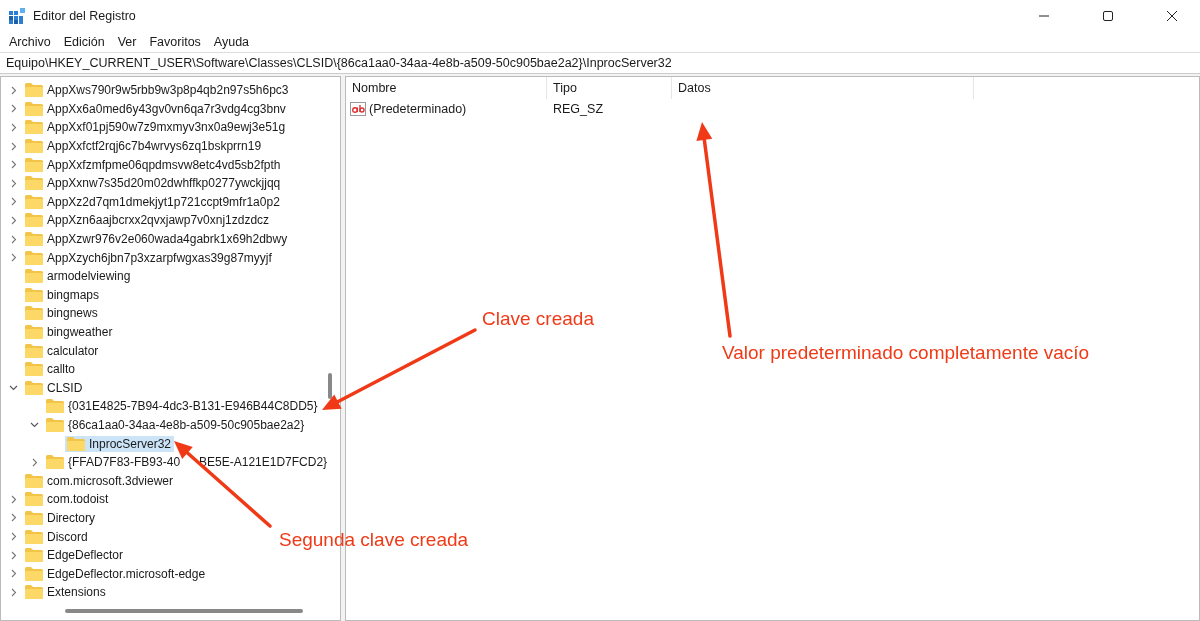 The height and width of the screenshot is (621, 1200). What do you see at coordinates (153, 183) in the screenshot?
I see `tree-item: AppXxnw7s35d20m02dwhffkp0277ywckjjqq` at bounding box center [153, 183].